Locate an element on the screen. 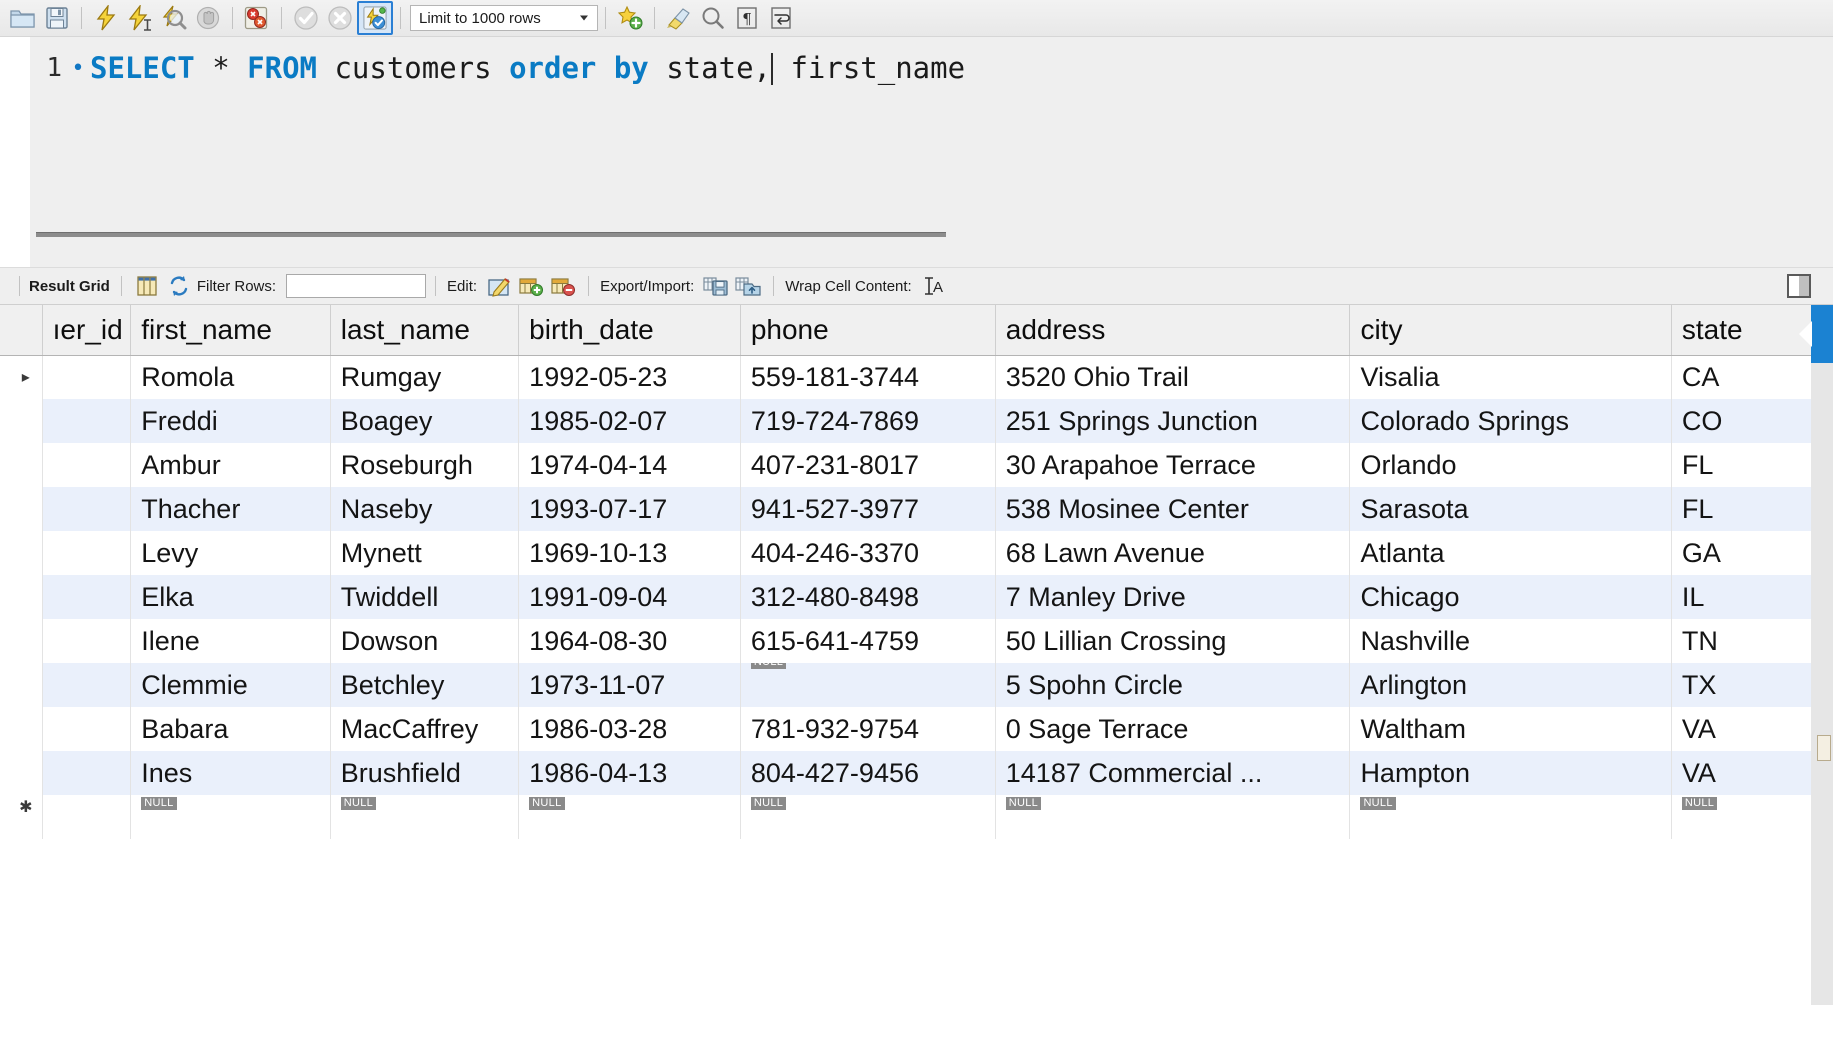  table-cell: Ines is located at coordinates (230, 773).